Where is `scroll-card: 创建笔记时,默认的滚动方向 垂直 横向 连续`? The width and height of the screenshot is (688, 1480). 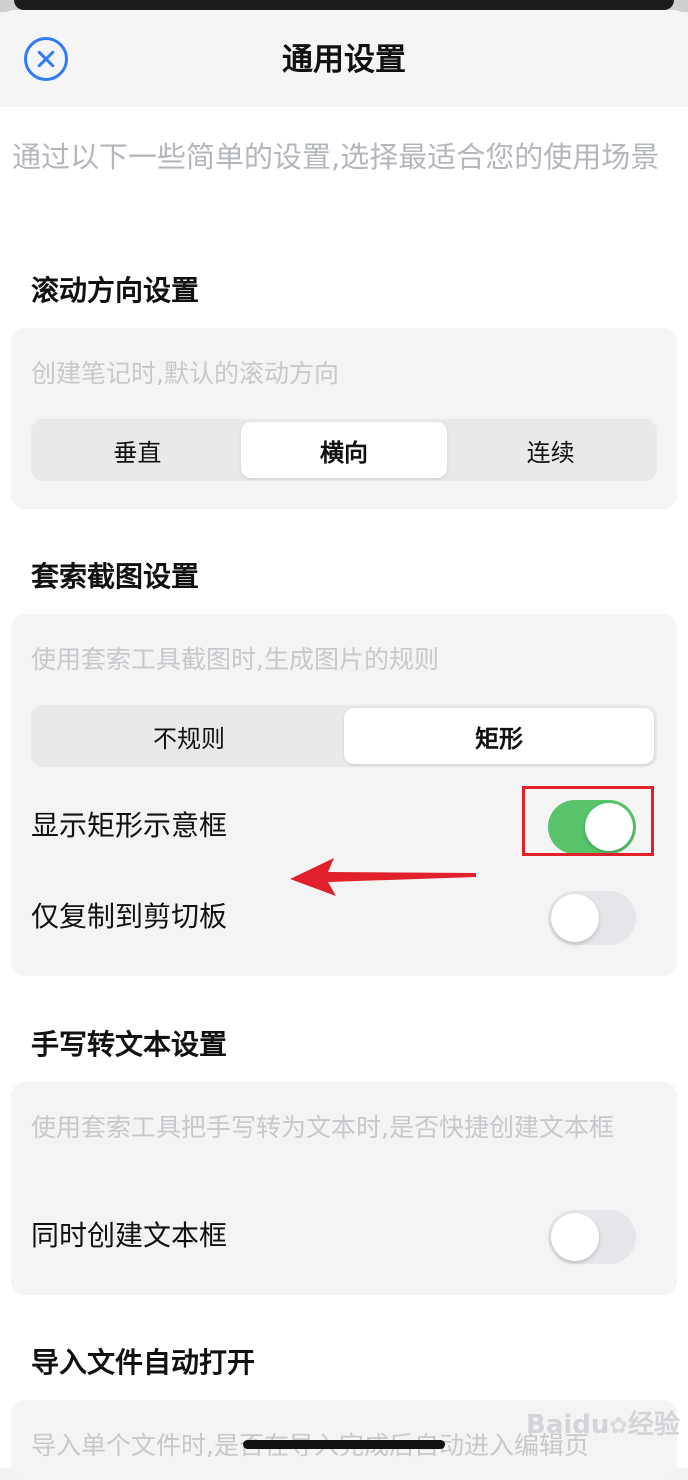
scroll-card: 创建笔记时,默认的滚动方向 垂直 横向 连续 is located at coordinates (344, 418).